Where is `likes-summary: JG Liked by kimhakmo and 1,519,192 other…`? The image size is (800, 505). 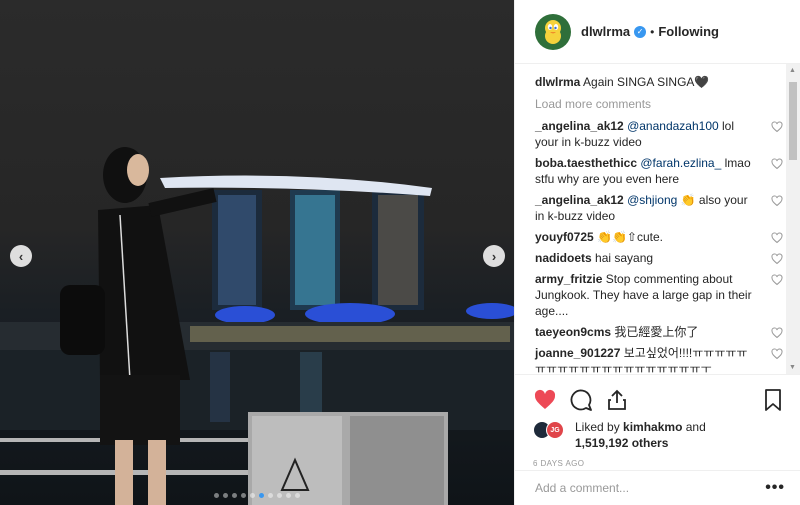 likes-summary: JG Liked by kimhakmo and 1,519,192 other… is located at coordinates (659, 435).